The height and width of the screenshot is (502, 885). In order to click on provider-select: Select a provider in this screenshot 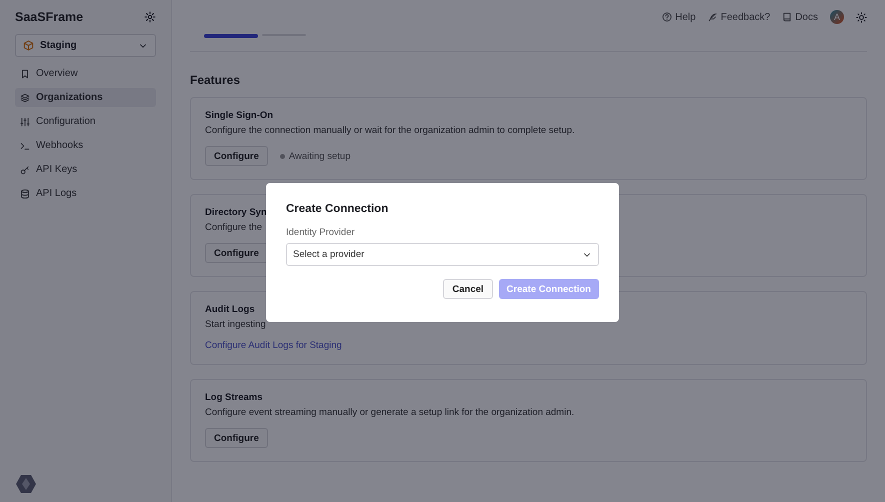, I will do `click(442, 254)`.